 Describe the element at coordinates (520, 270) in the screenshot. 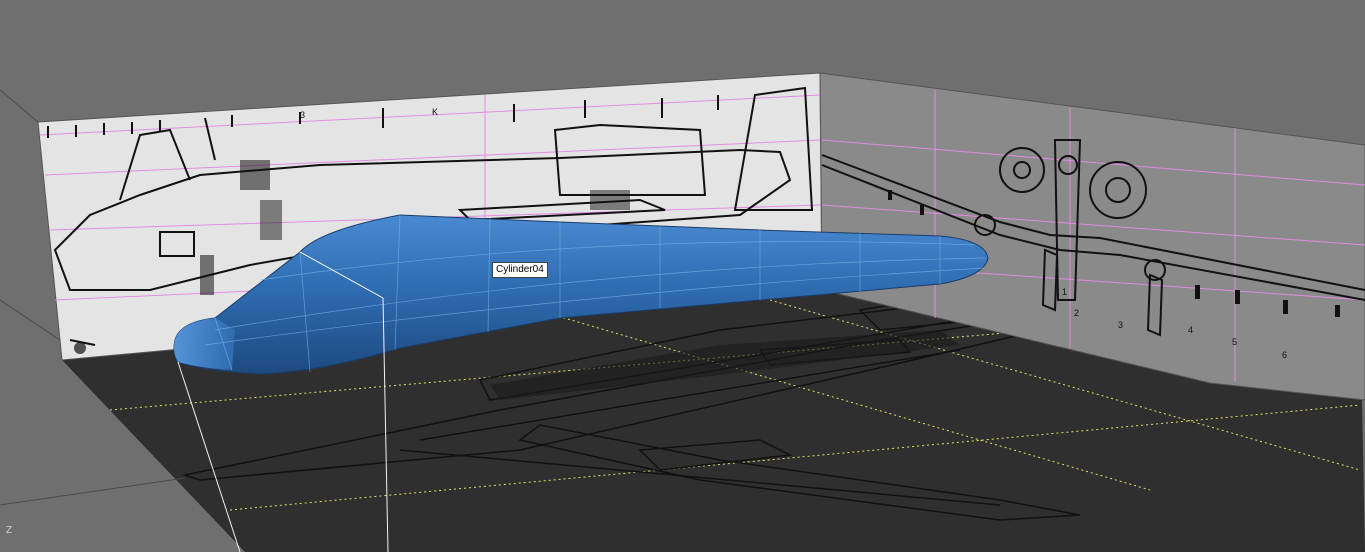

I see `object-name-label: Cylinder04` at that location.